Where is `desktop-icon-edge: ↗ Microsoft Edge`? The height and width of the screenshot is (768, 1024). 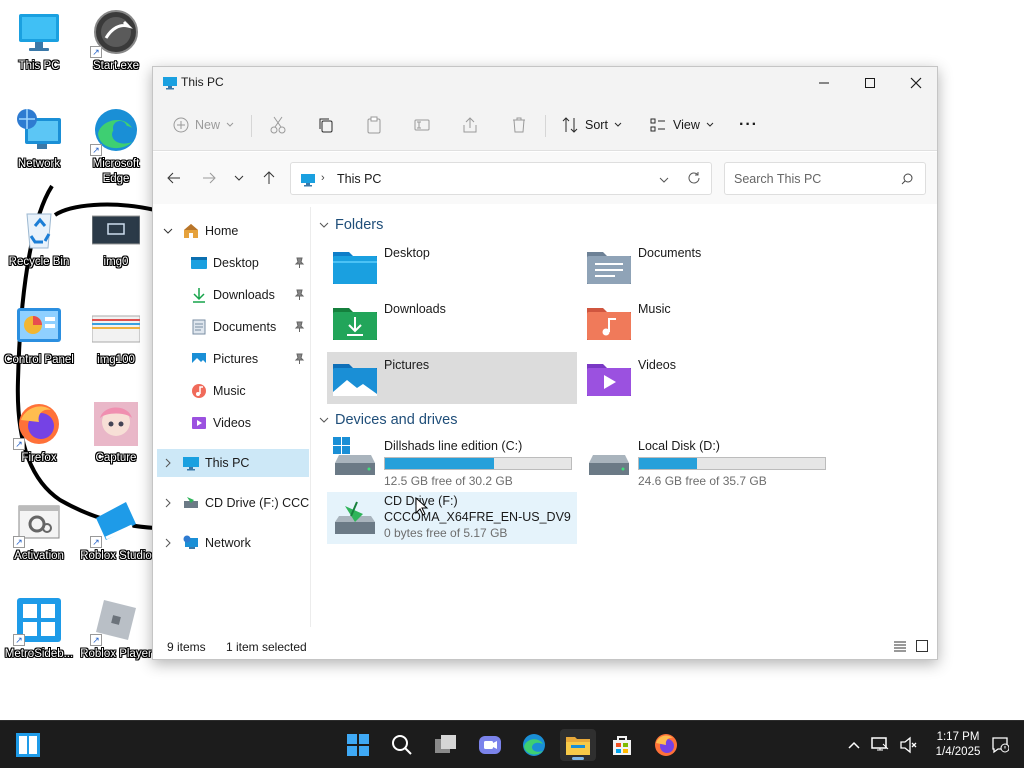 desktop-icon-edge: ↗ Microsoft Edge is located at coordinates (116, 148).